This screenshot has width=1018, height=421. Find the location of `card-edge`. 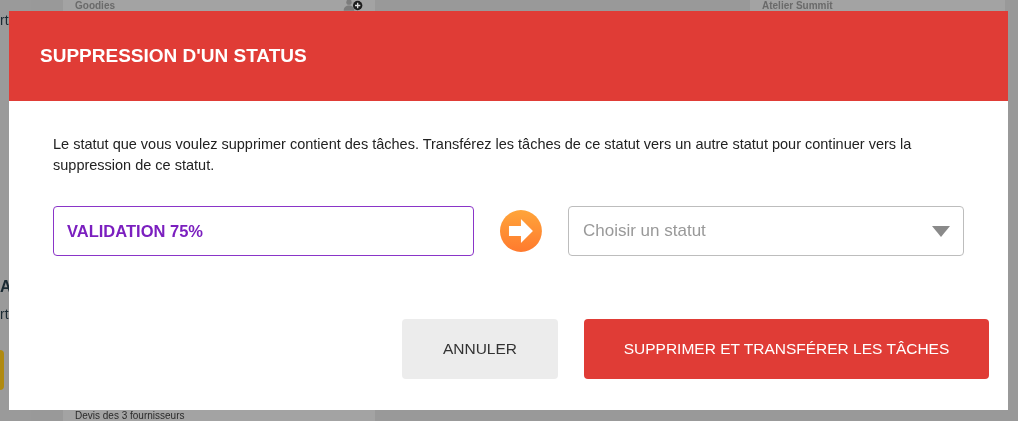

card-edge is located at coordinates (2, 370).